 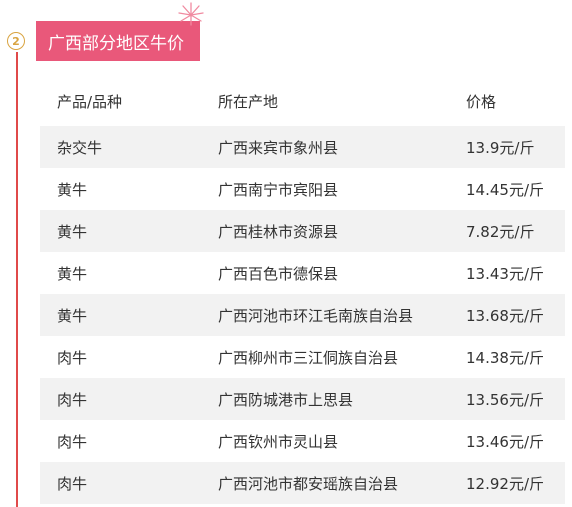 I want to click on cell-price: 13.9元/斤, so click(x=500, y=147).